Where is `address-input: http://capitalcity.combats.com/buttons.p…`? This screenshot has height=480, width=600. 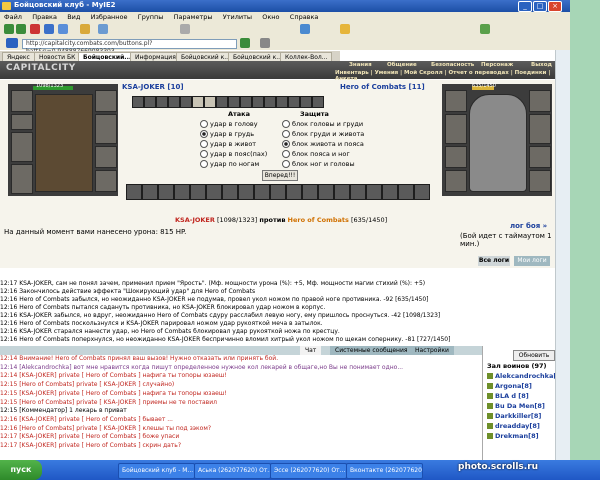
address-input: http://capitalcity.combats.com/buttons.p… is located at coordinates (129, 47).